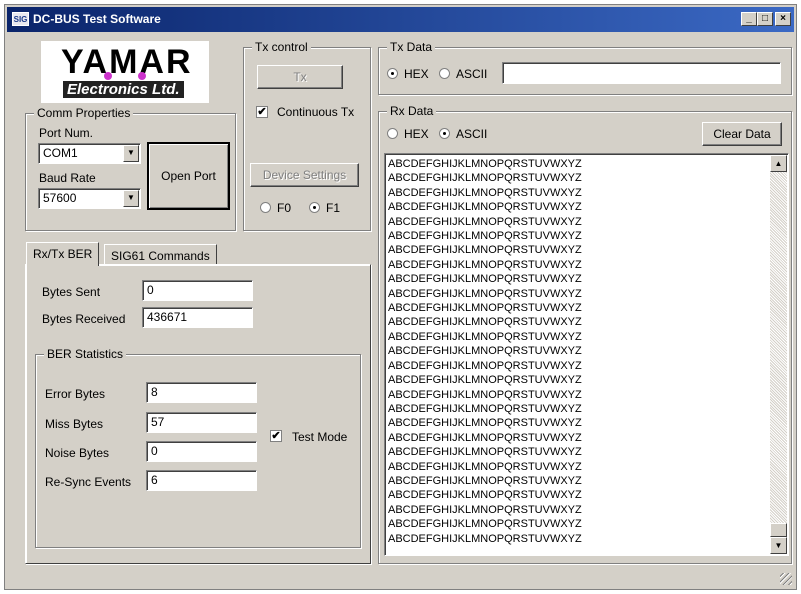 The image size is (801, 594). Describe the element at coordinates (400, 19) in the screenshot. I see `title-bar: SIG DC-BUS Test Software _ □ ×` at that location.